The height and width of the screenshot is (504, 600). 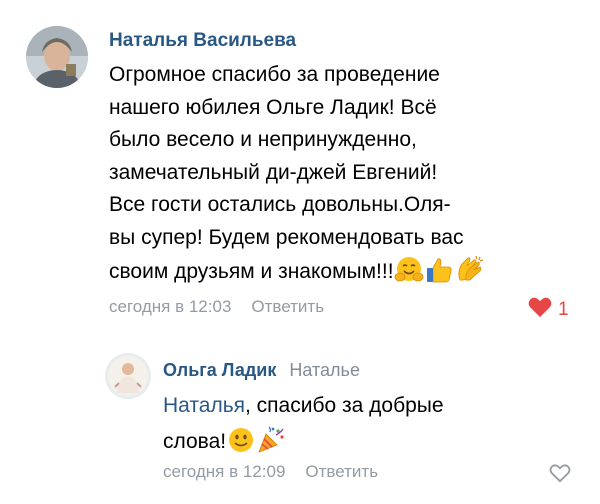 I want to click on comment-author: Наталья Васильева, so click(x=202, y=41).